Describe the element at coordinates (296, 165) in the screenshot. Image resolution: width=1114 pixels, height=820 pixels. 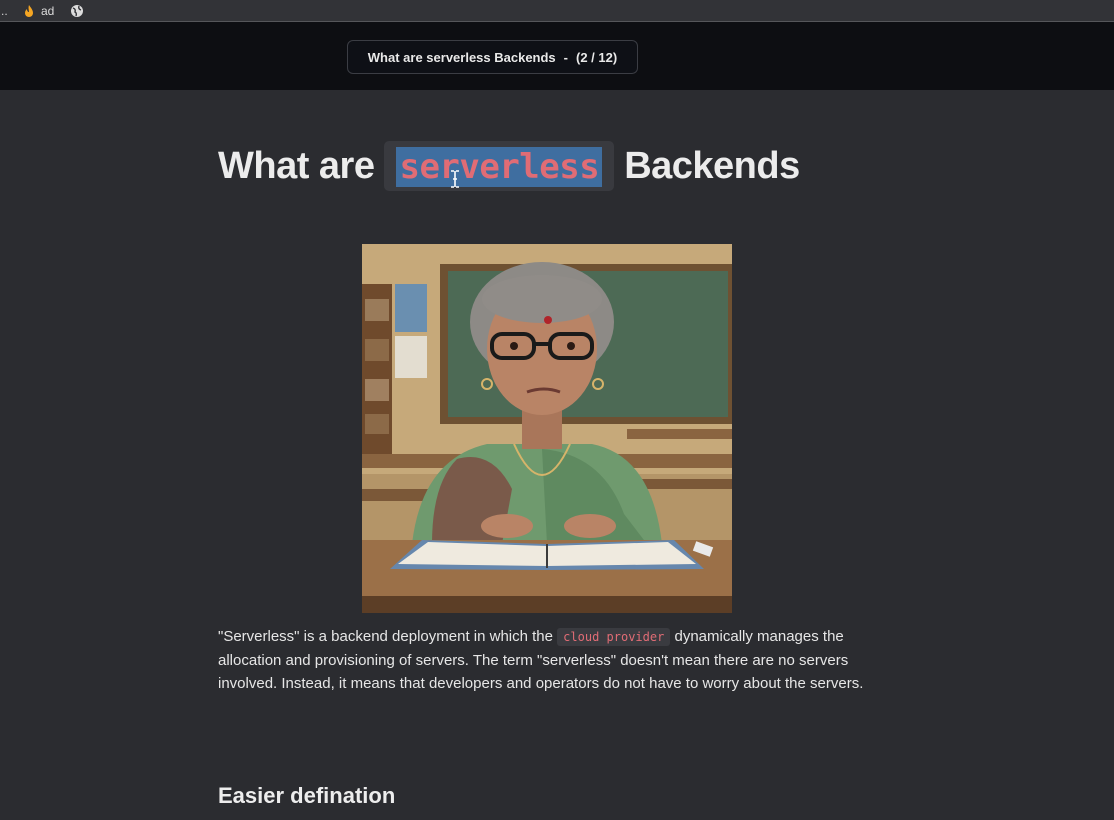
I see `title-text-before: What are` at that location.